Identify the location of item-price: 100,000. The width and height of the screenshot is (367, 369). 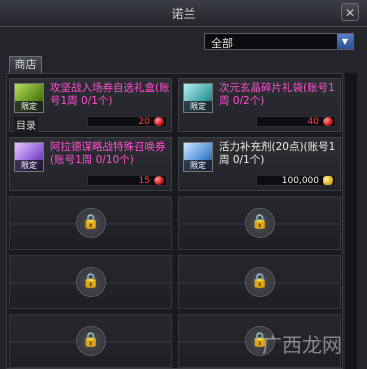
(296, 180).